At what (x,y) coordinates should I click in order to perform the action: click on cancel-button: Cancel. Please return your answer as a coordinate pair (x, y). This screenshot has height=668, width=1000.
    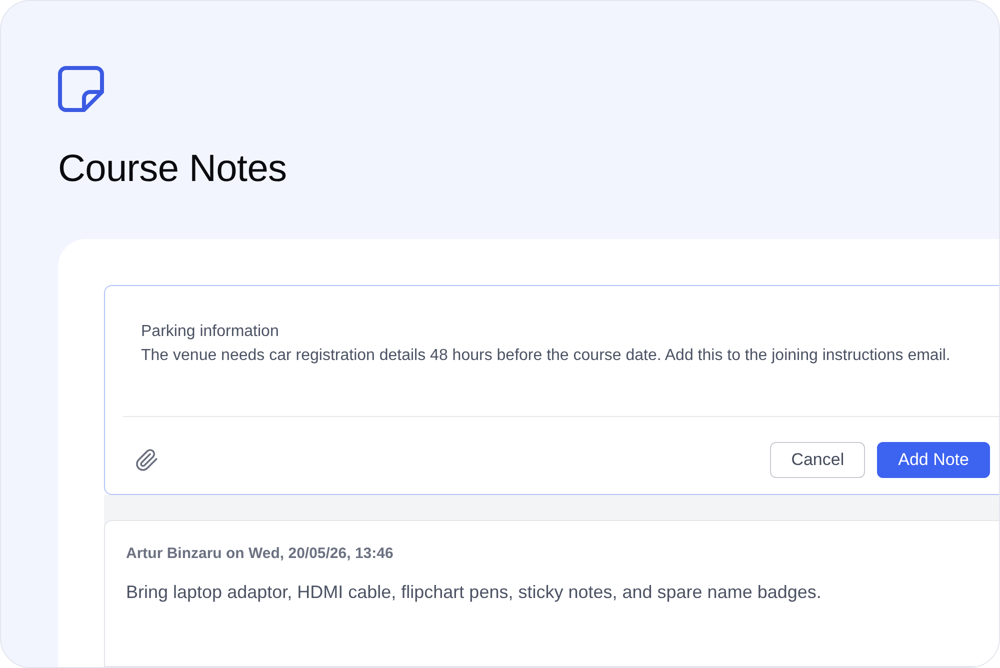
    Looking at the image, I should click on (818, 460).